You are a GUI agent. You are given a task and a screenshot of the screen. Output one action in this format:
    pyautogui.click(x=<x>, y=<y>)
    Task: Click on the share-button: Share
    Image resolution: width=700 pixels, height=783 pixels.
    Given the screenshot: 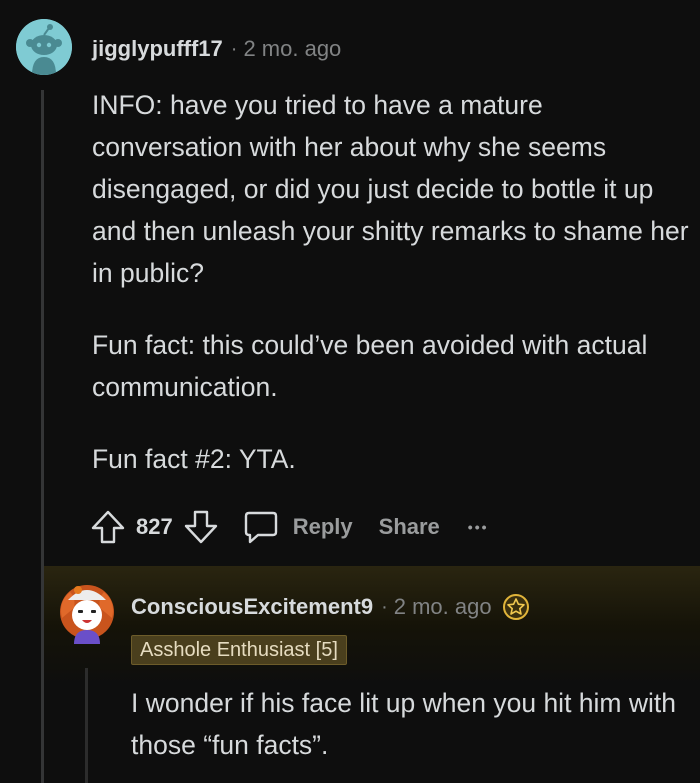 What is the action you would take?
    pyautogui.click(x=409, y=527)
    